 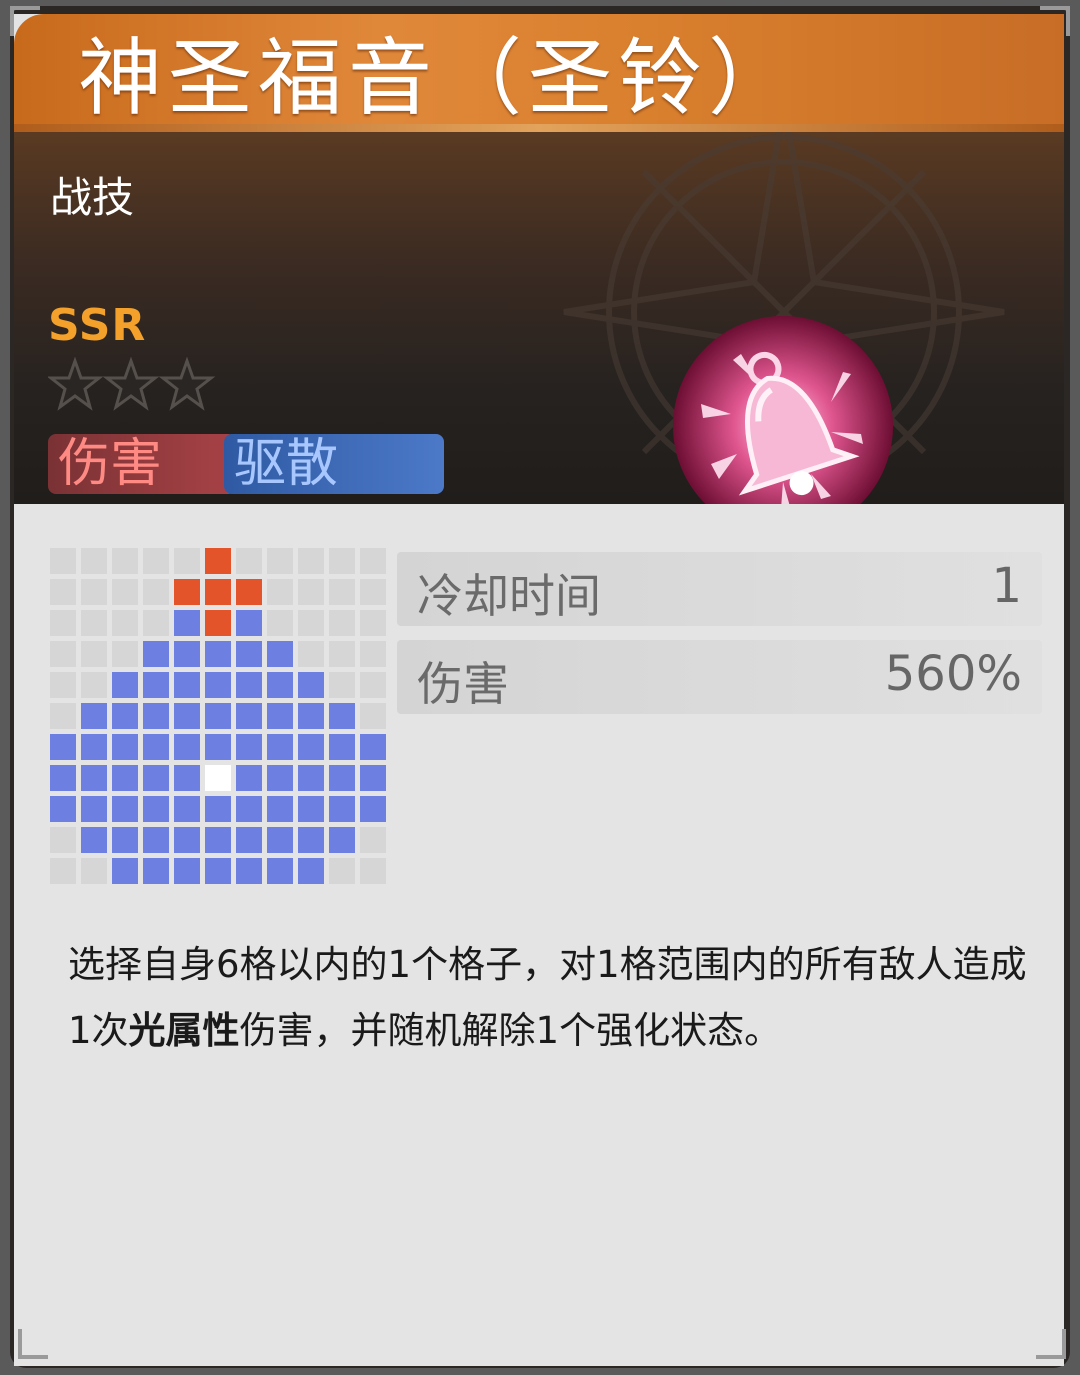 What do you see at coordinates (97, 325) in the screenshot?
I see `rarity-label: SSR` at bounding box center [97, 325].